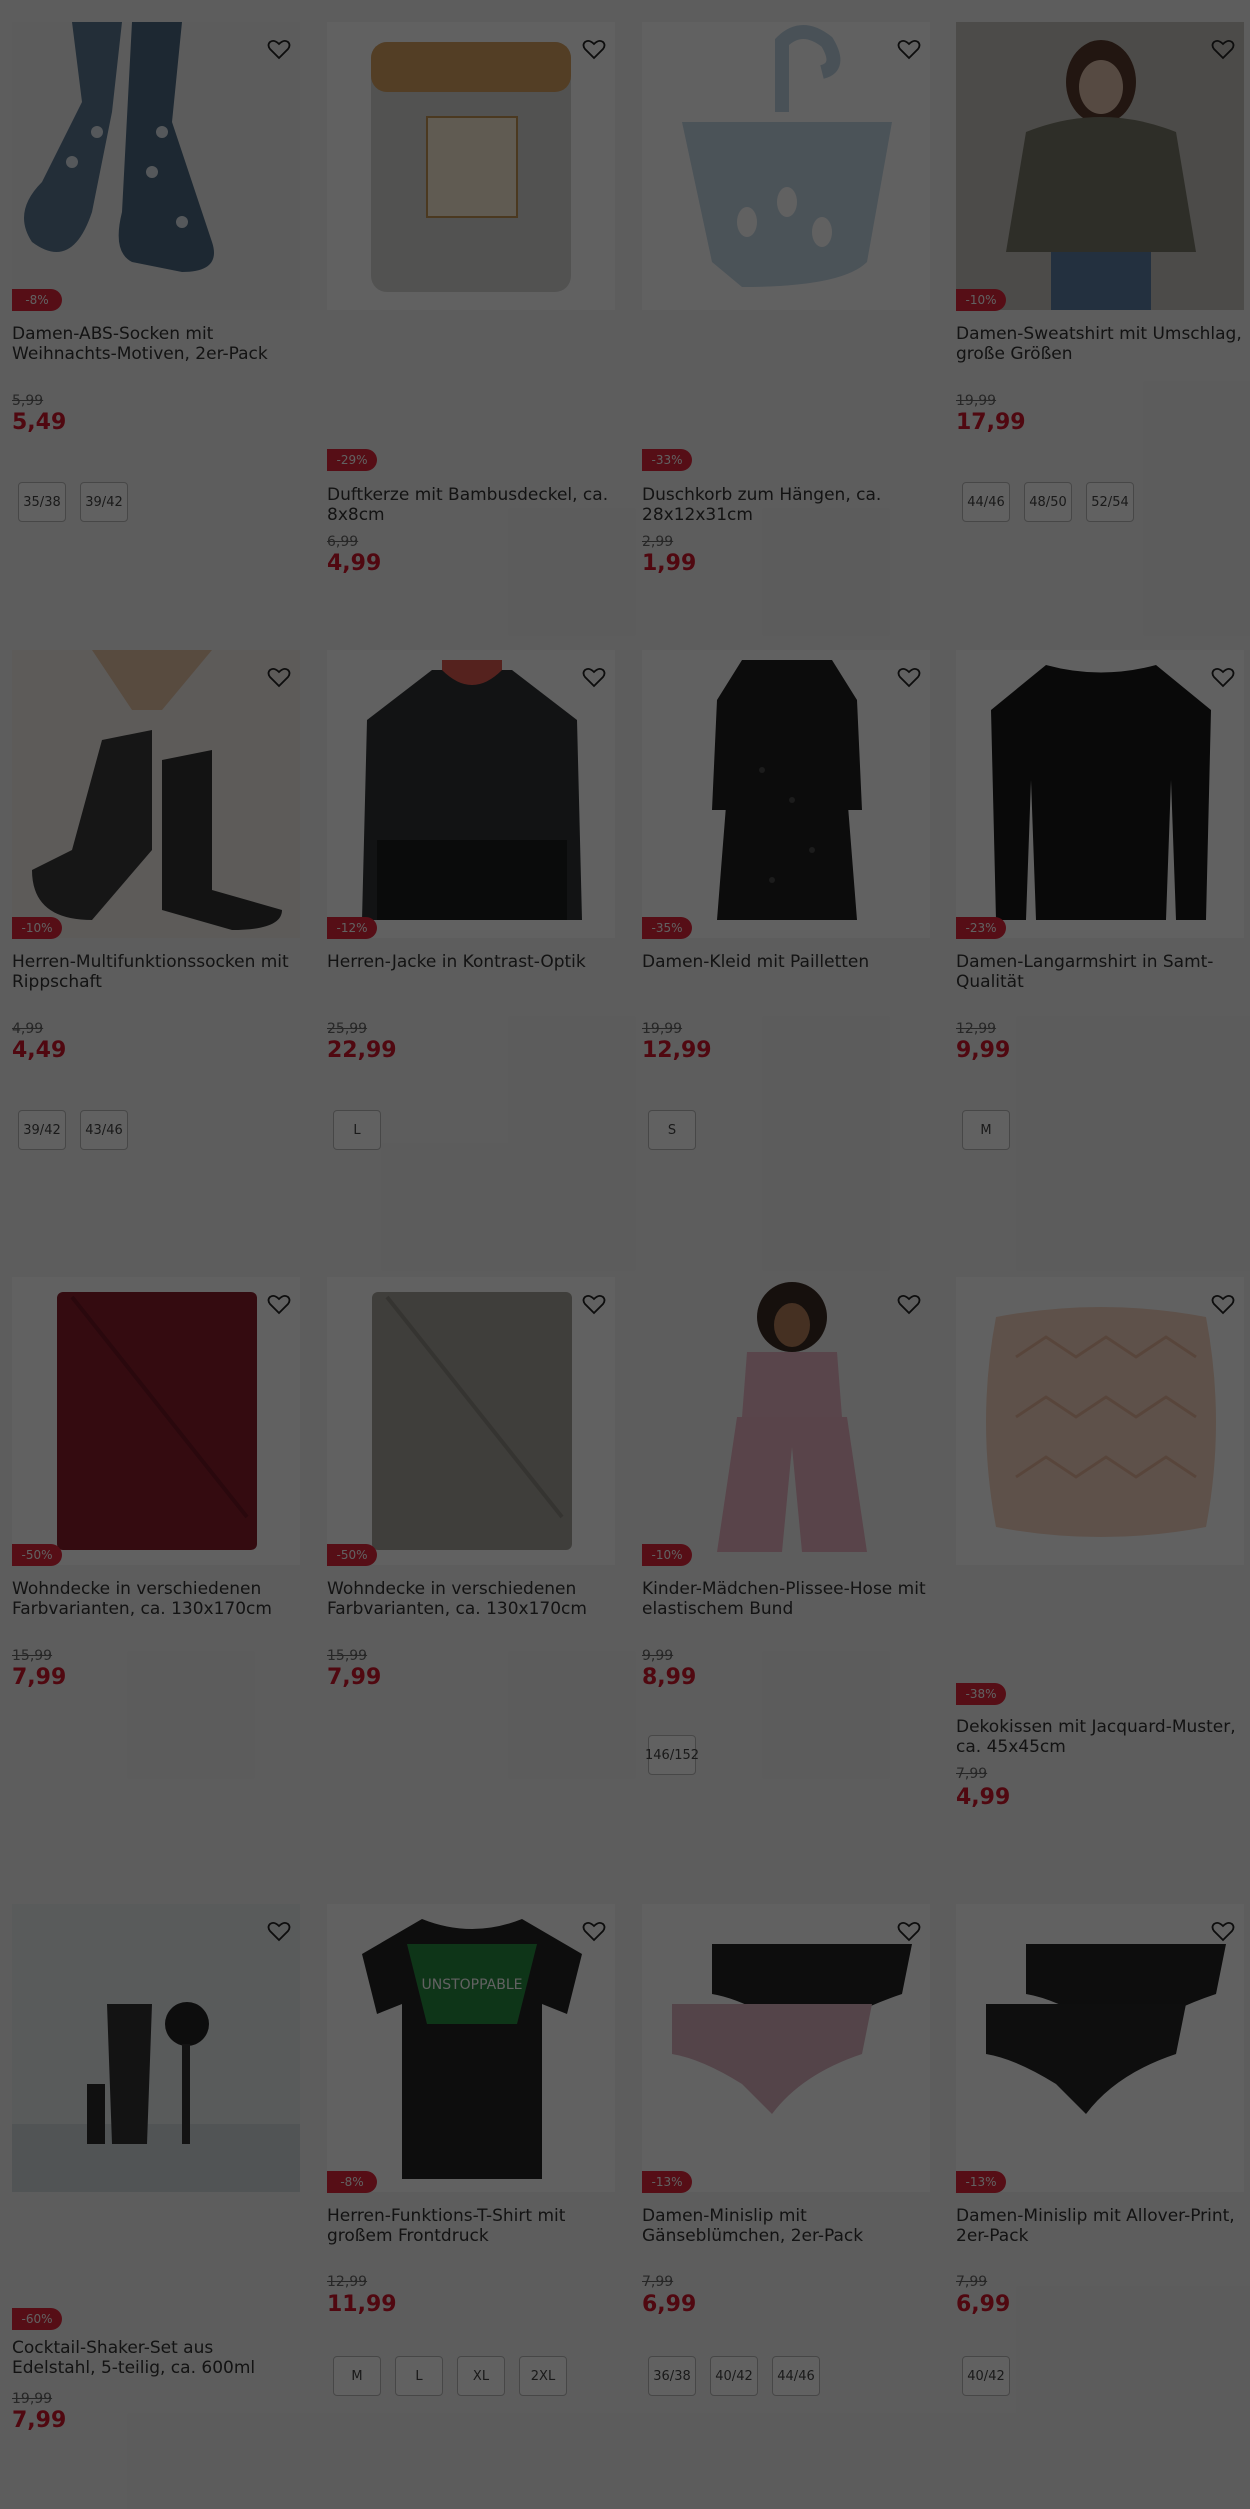 The width and height of the screenshot is (1250, 2509). I want to click on current-price: 8,99, so click(669, 1677).